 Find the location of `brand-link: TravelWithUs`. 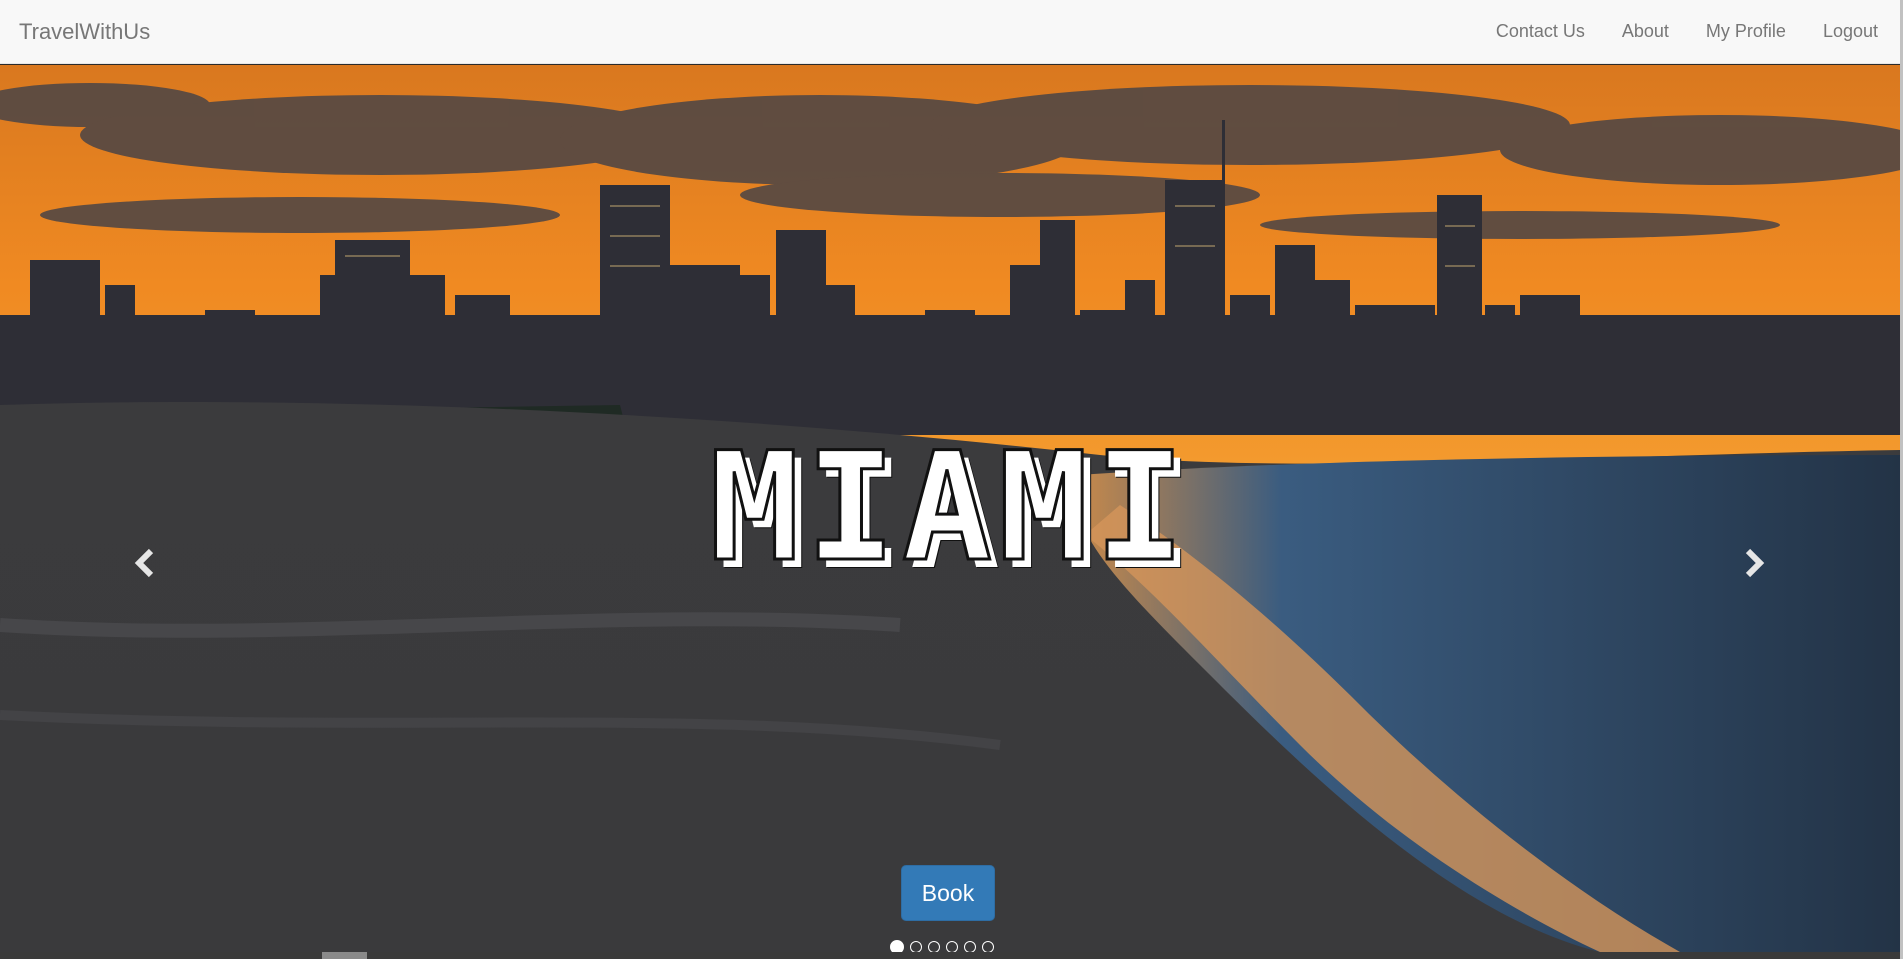

brand-link: TravelWithUs is located at coordinates (84, 32).